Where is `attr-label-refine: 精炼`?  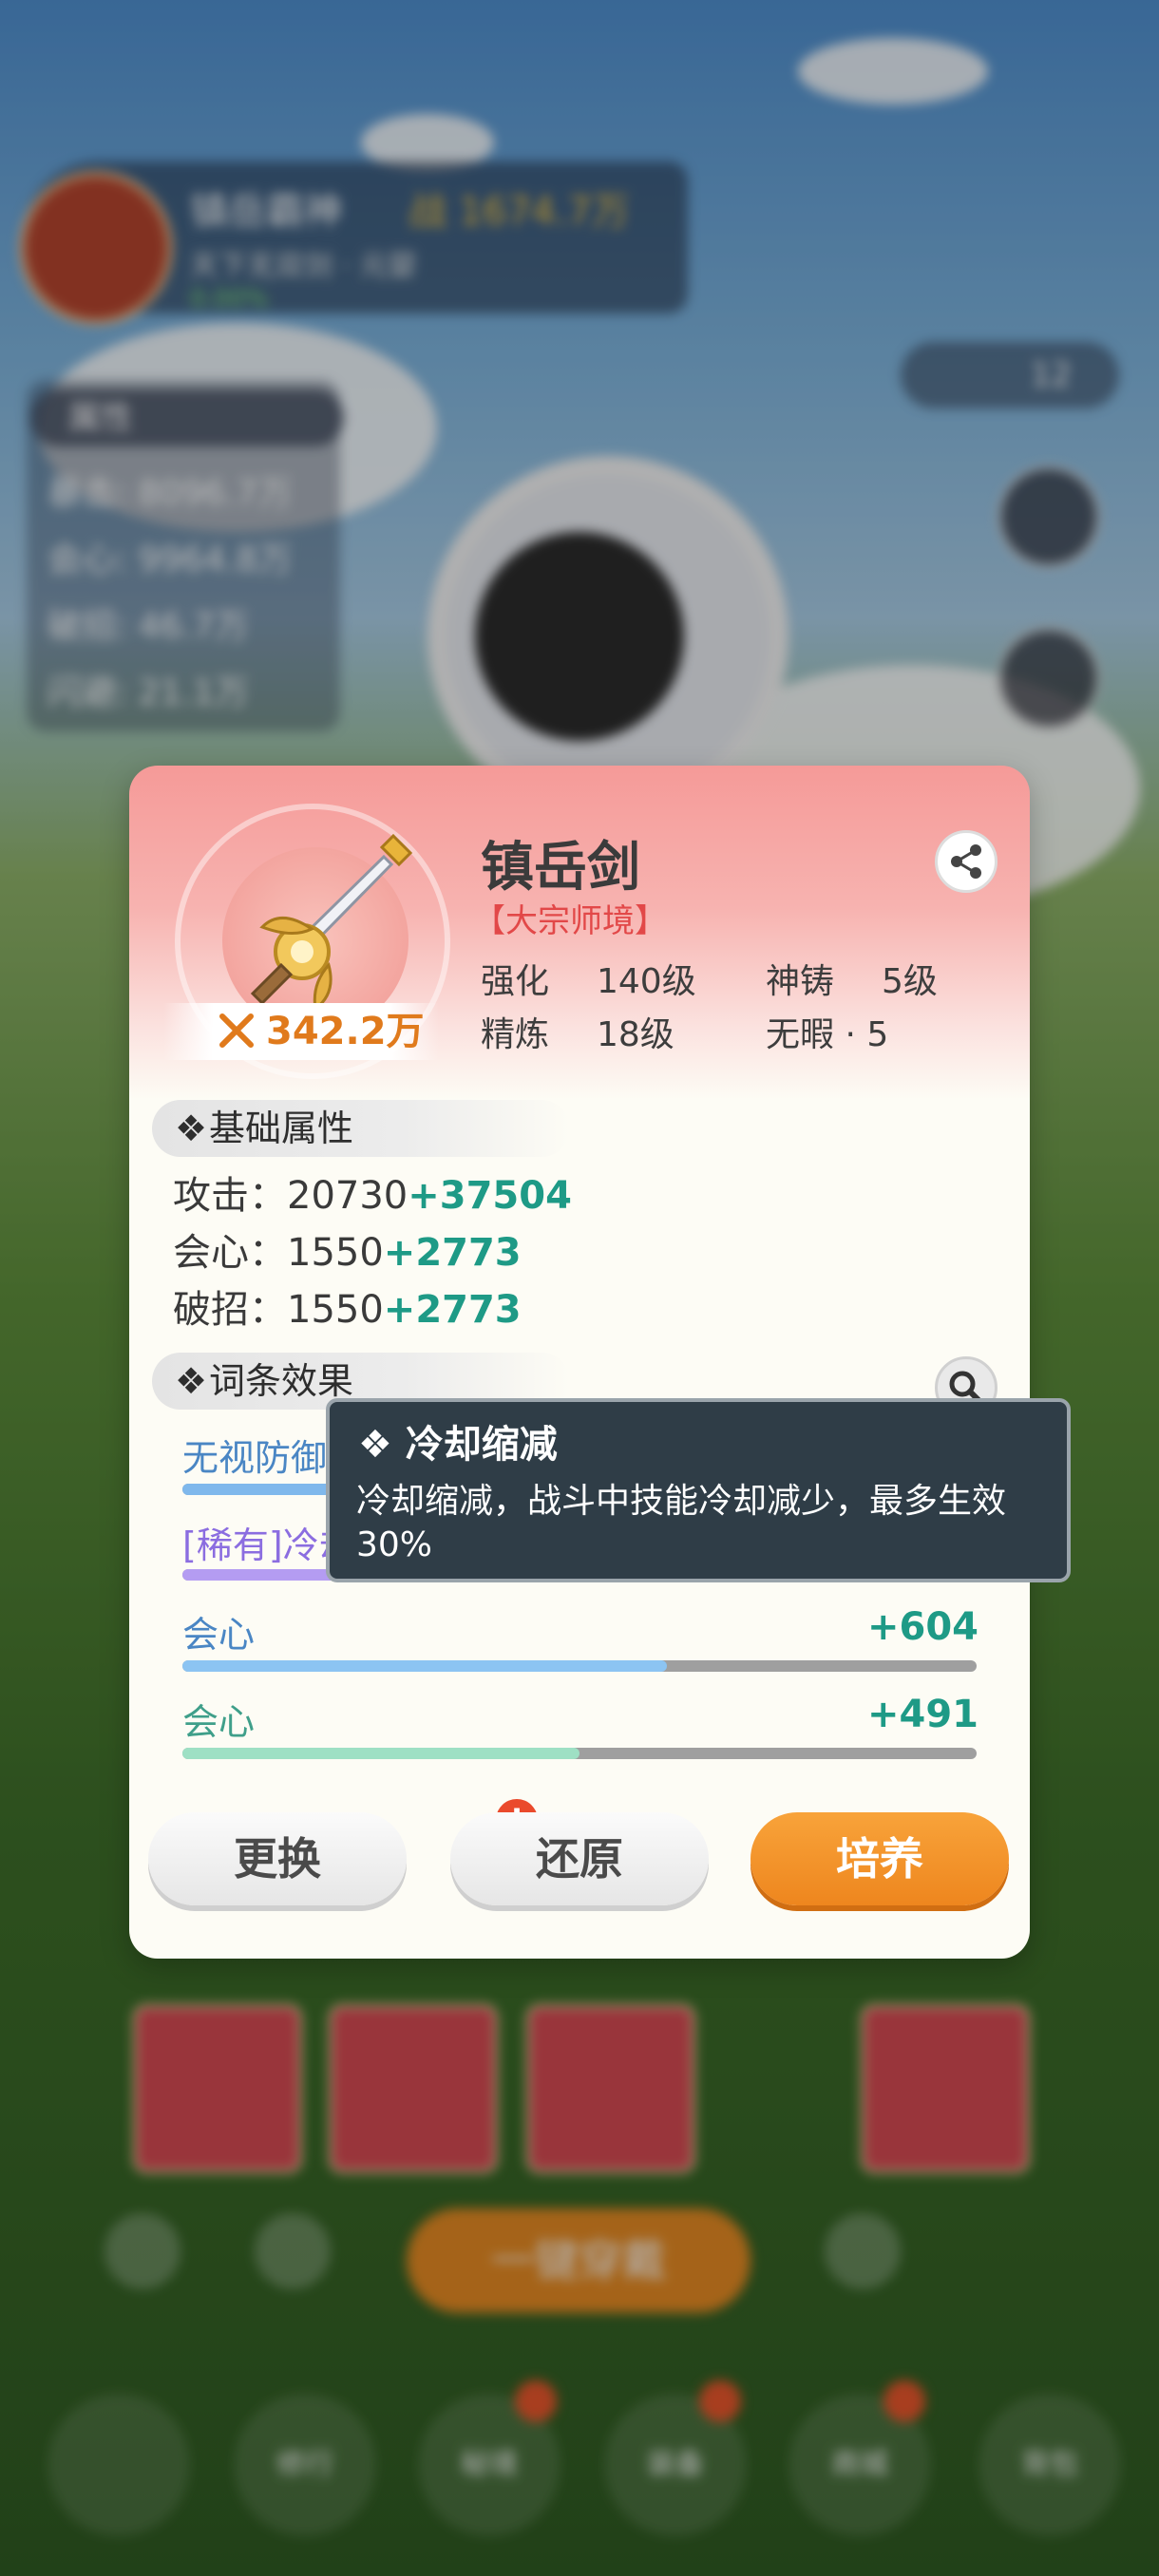 attr-label-refine: 精炼 is located at coordinates (515, 1034).